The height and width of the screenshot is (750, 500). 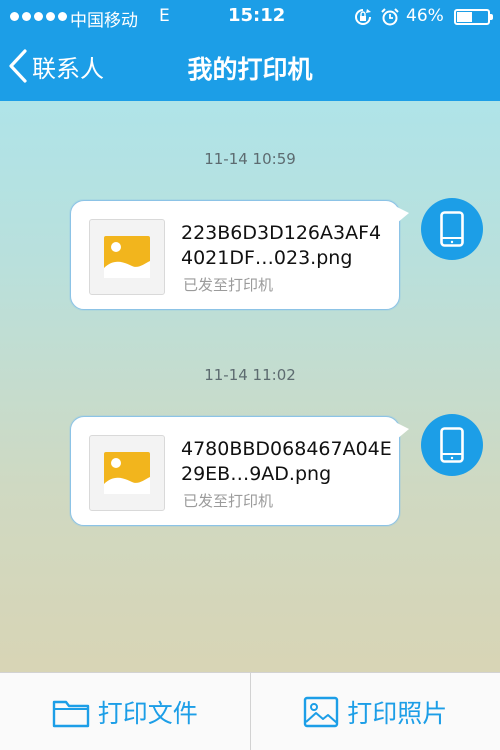 What do you see at coordinates (363, 17) in the screenshot?
I see `rotation-lock-icon` at bounding box center [363, 17].